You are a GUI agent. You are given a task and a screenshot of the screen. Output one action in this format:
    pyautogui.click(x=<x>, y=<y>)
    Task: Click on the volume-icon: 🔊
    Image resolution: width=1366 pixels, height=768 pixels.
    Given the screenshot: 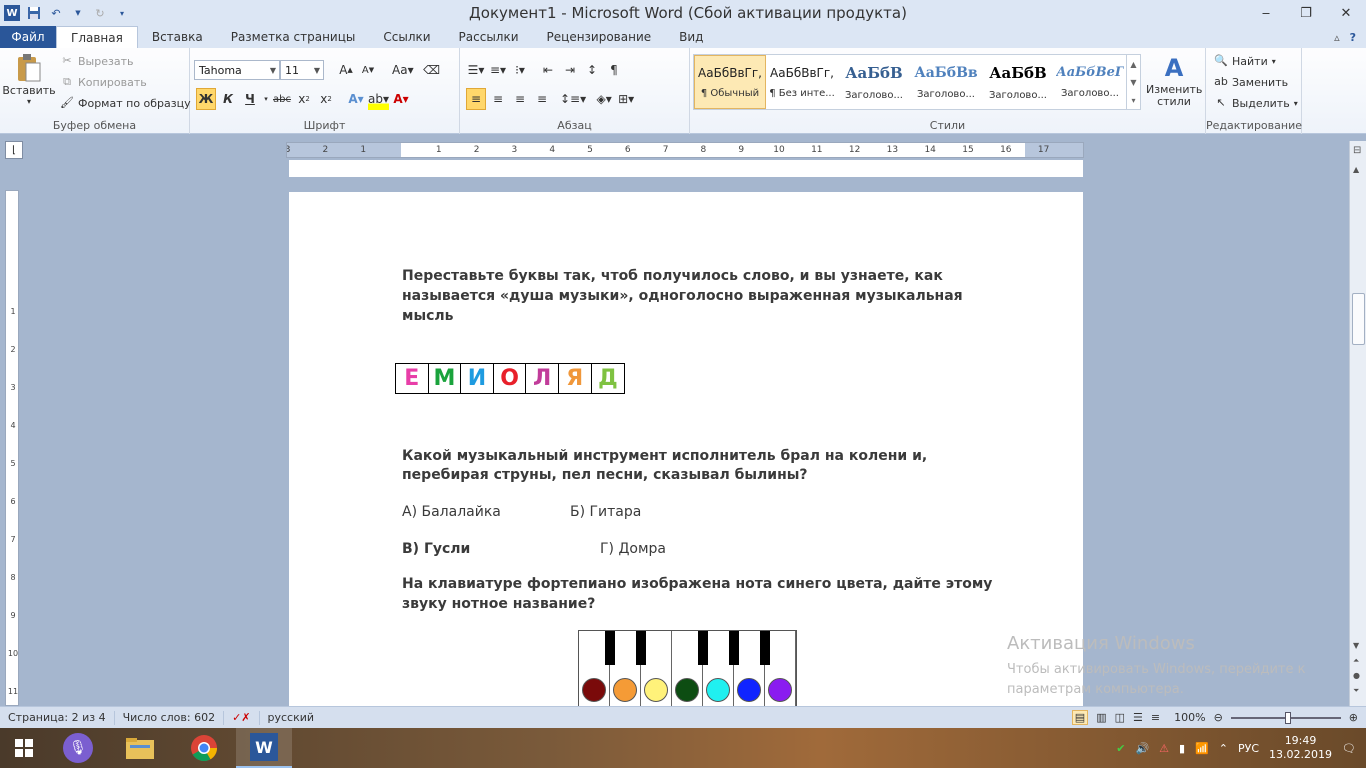 What is the action you would take?
    pyautogui.click(x=1142, y=748)
    